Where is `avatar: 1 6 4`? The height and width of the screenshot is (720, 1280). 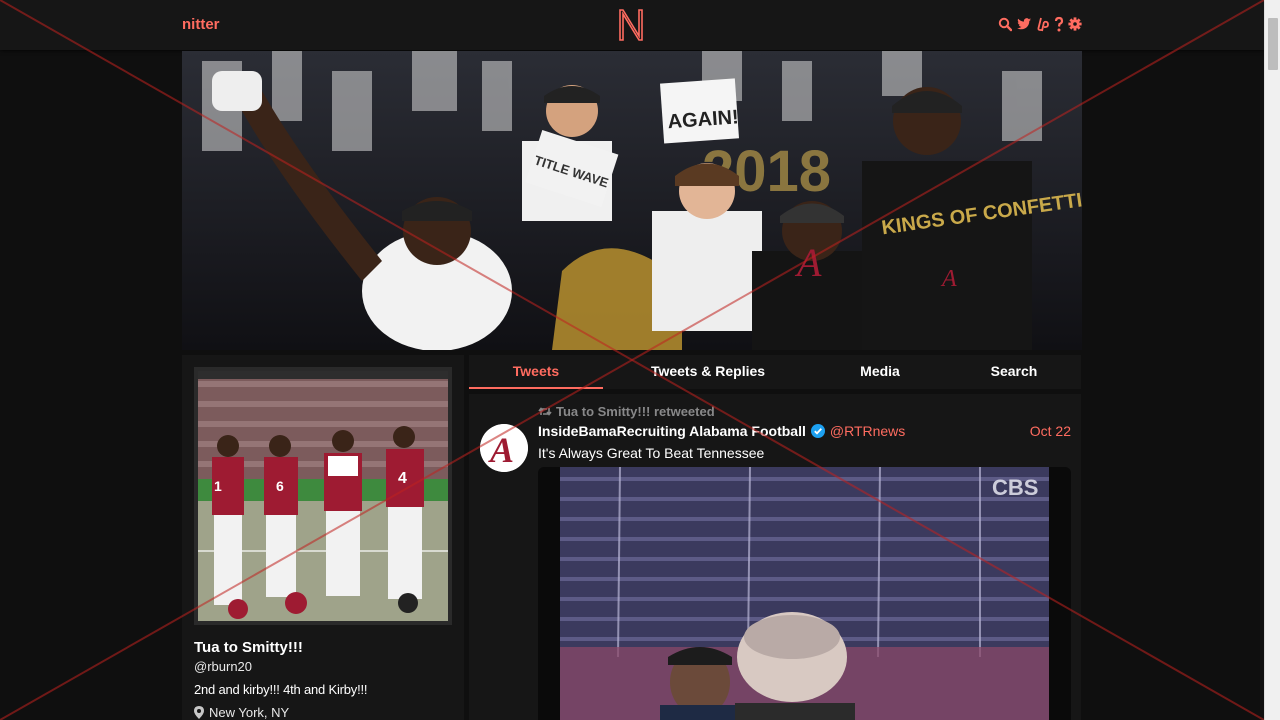
avatar: 1 6 4 is located at coordinates (323, 496).